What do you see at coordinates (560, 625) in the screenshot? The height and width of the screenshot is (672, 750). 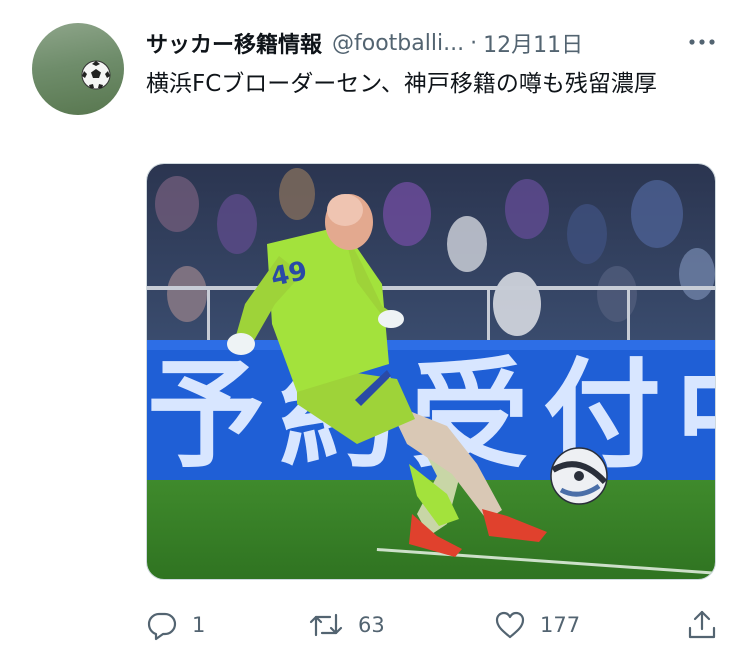 I see `like-count: 177` at bounding box center [560, 625].